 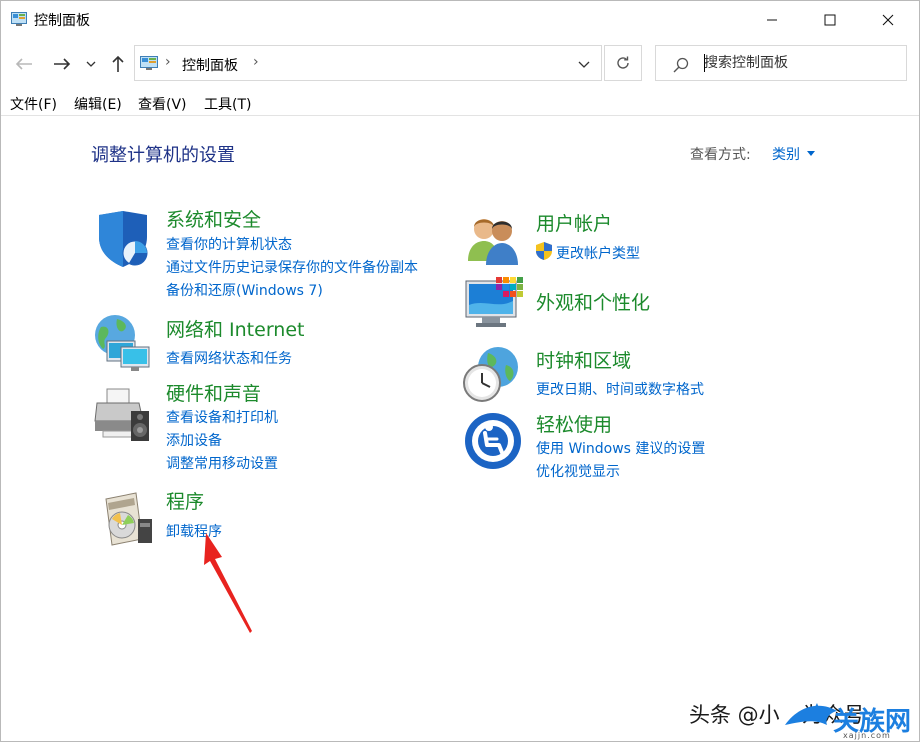 What do you see at coordinates (578, 471) in the screenshot?
I see `link-optimize-visual-display: 优化视觉显示` at bounding box center [578, 471].